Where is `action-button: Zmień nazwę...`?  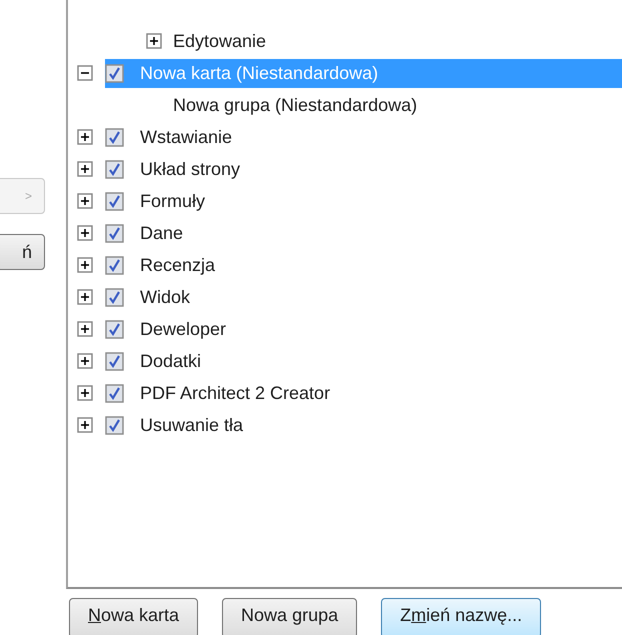 action-button: Zmień nazwę... is located at coordinates (461, 616).